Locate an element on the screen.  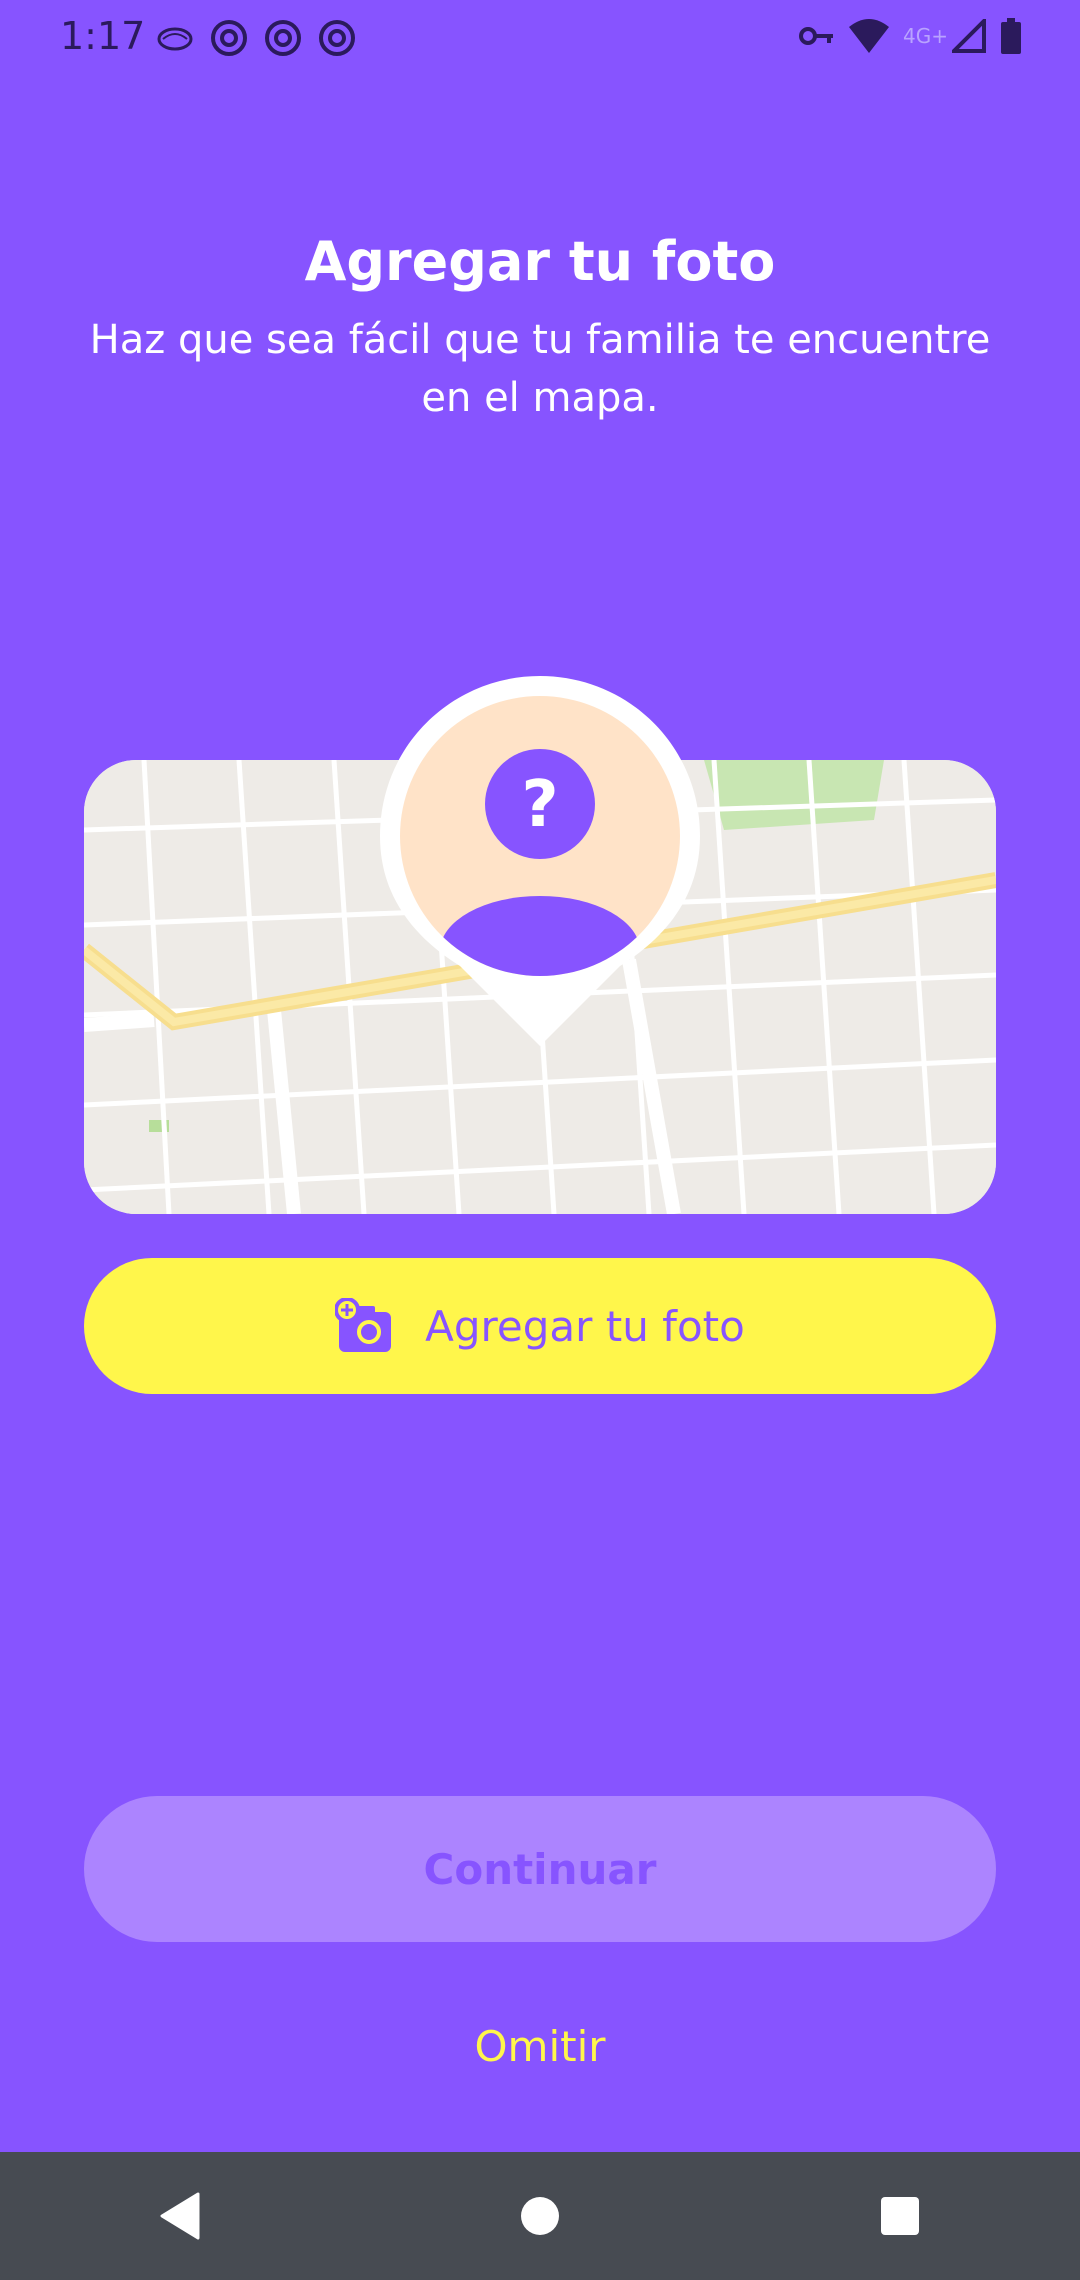
system-icons: 4G+ is located at coordinates (910, 36).